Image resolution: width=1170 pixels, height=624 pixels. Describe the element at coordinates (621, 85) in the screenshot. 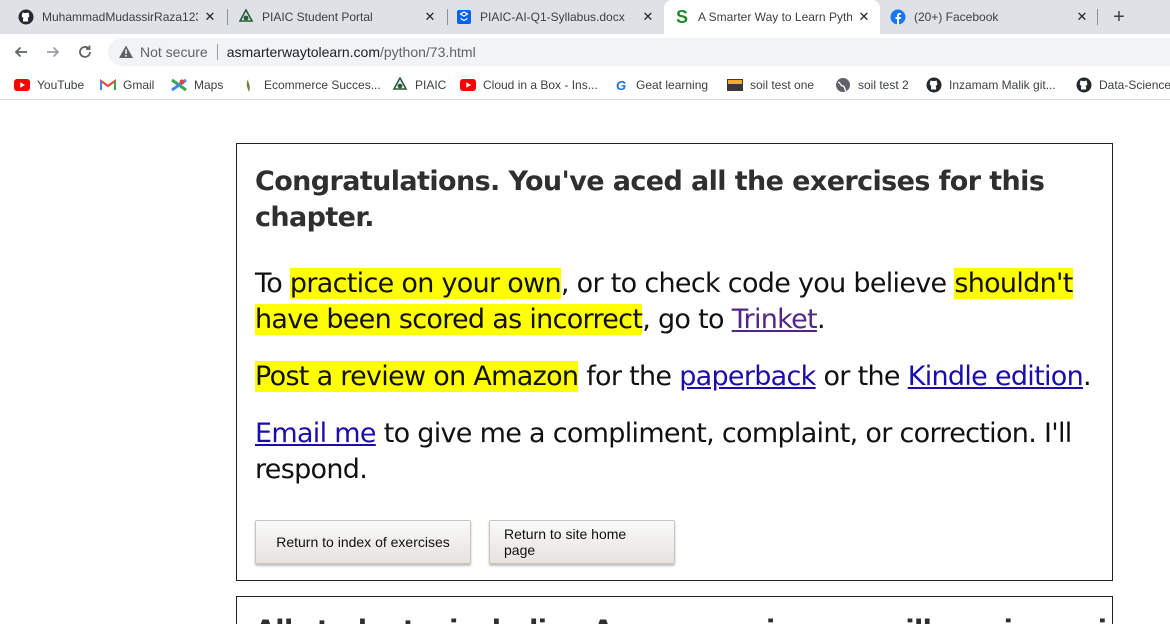

I see `great-learning-icon: G` at that location.